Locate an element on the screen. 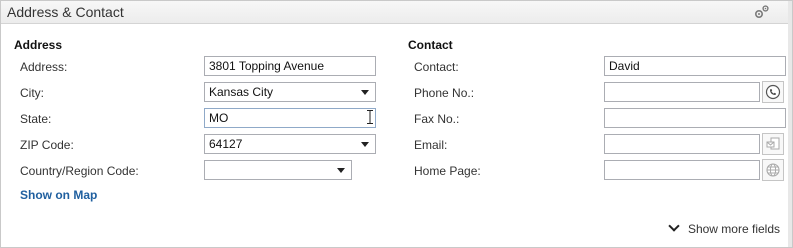 The height and width of the screenshot is (248, 793). panel-title: Address & Contact is located at coordinates (65, 12).